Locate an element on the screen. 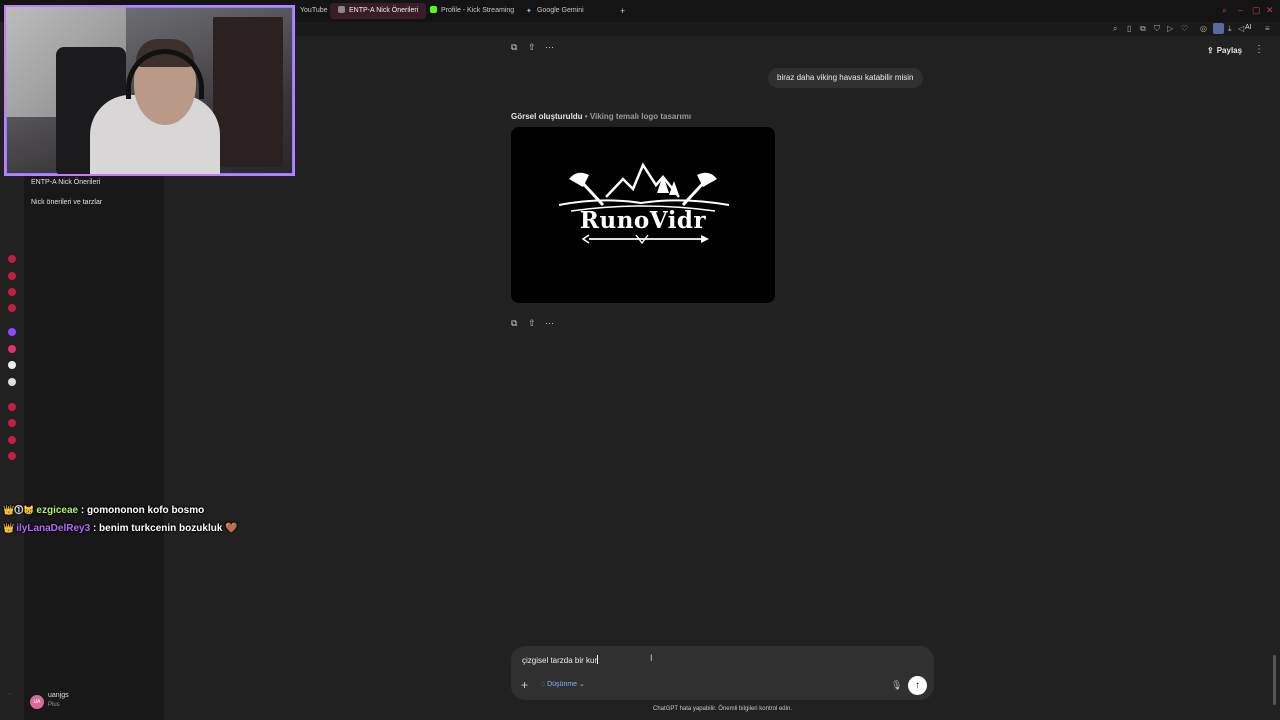 This screenshot has height=720, width=1280. gemini-icon: ✦ is located at coordinates (529, 11).